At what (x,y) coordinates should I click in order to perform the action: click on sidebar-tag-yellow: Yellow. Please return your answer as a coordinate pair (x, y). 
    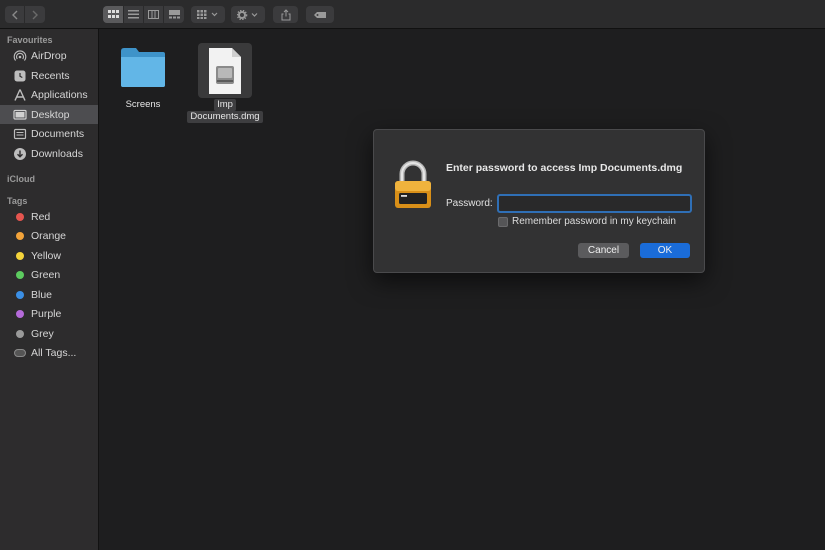
    Looking at the image, I should click on (49, 255).